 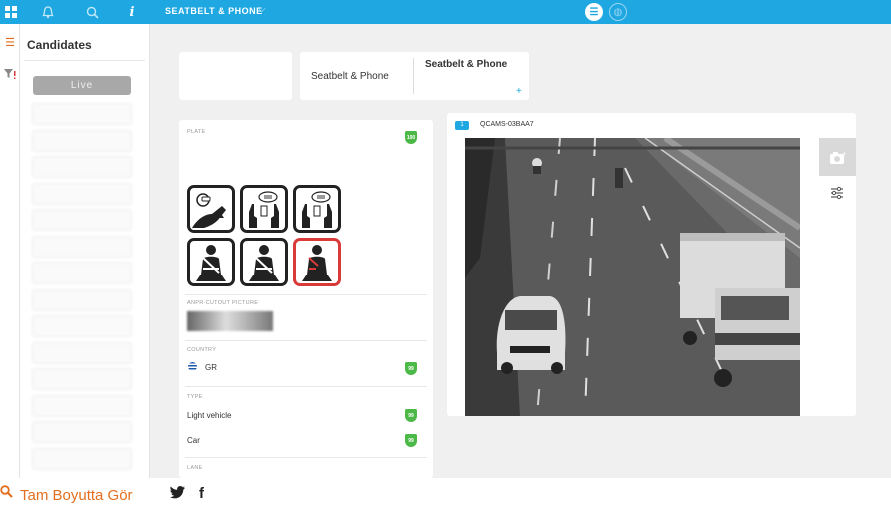 I want to click on plate-card, so click(x=235, y=76).